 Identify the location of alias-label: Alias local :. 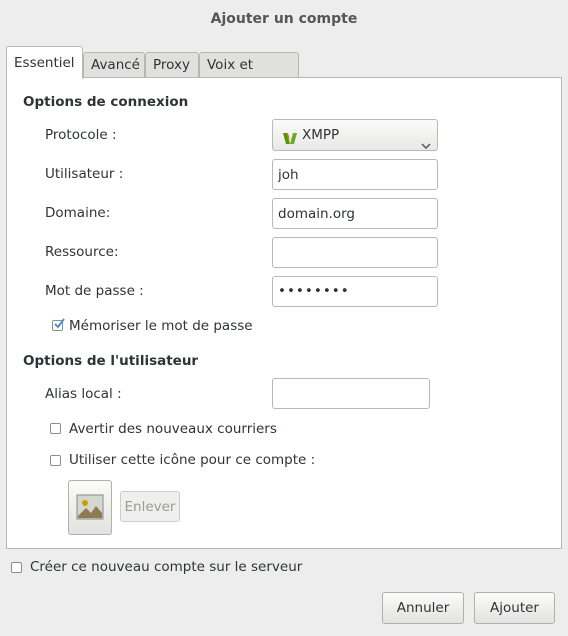
(83, 394).